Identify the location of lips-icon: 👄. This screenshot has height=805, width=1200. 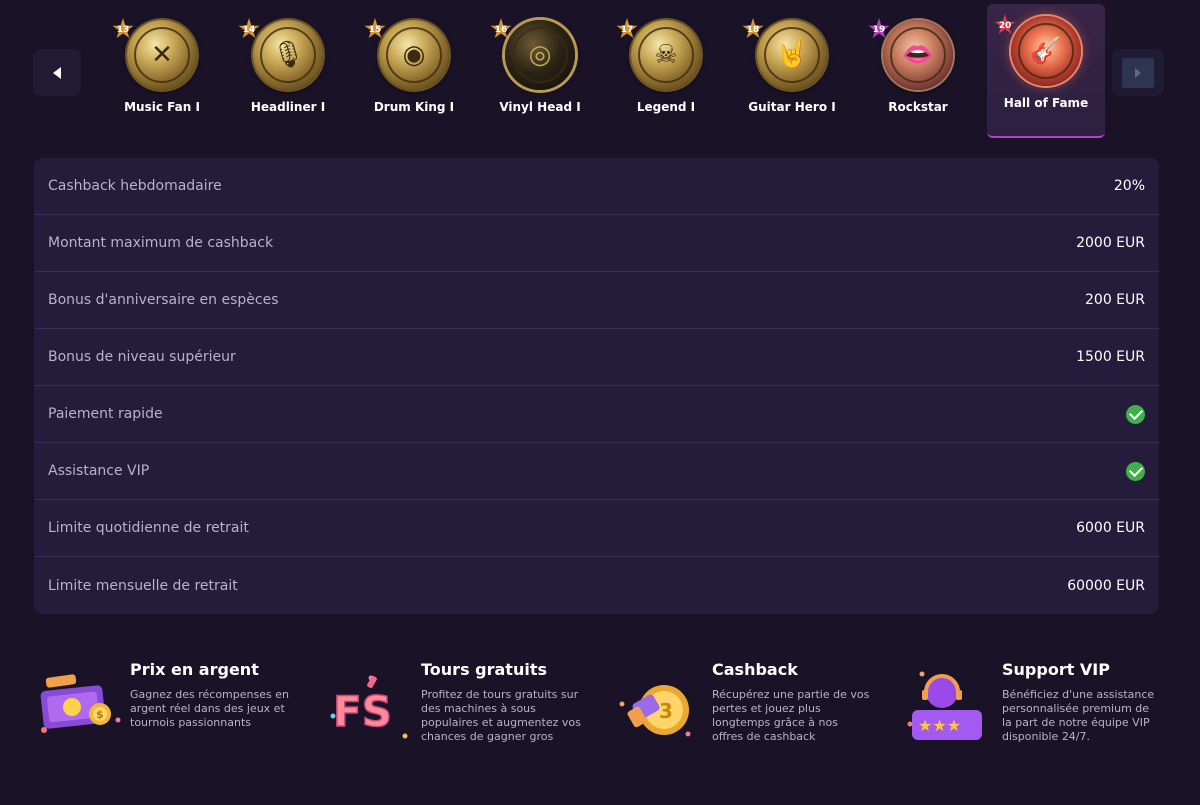
(918, 55).